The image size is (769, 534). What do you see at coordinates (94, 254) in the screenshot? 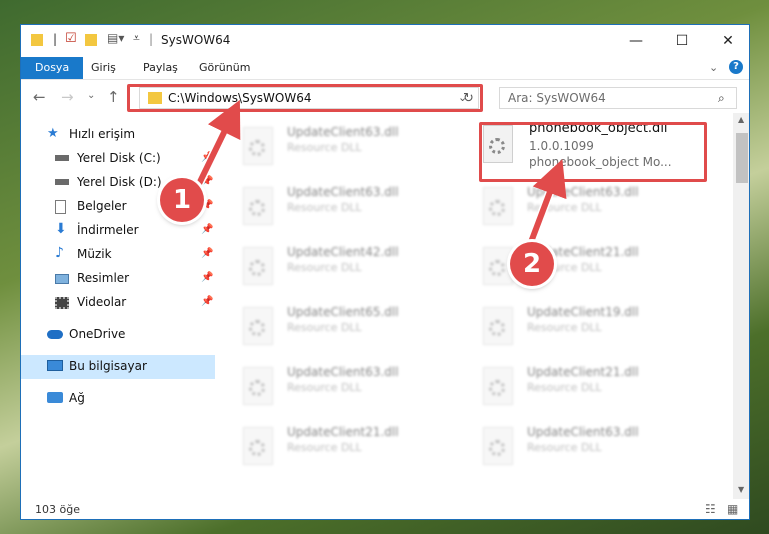
I see `sidebar-item-label: Müzik` at bounding box center [94, 254].